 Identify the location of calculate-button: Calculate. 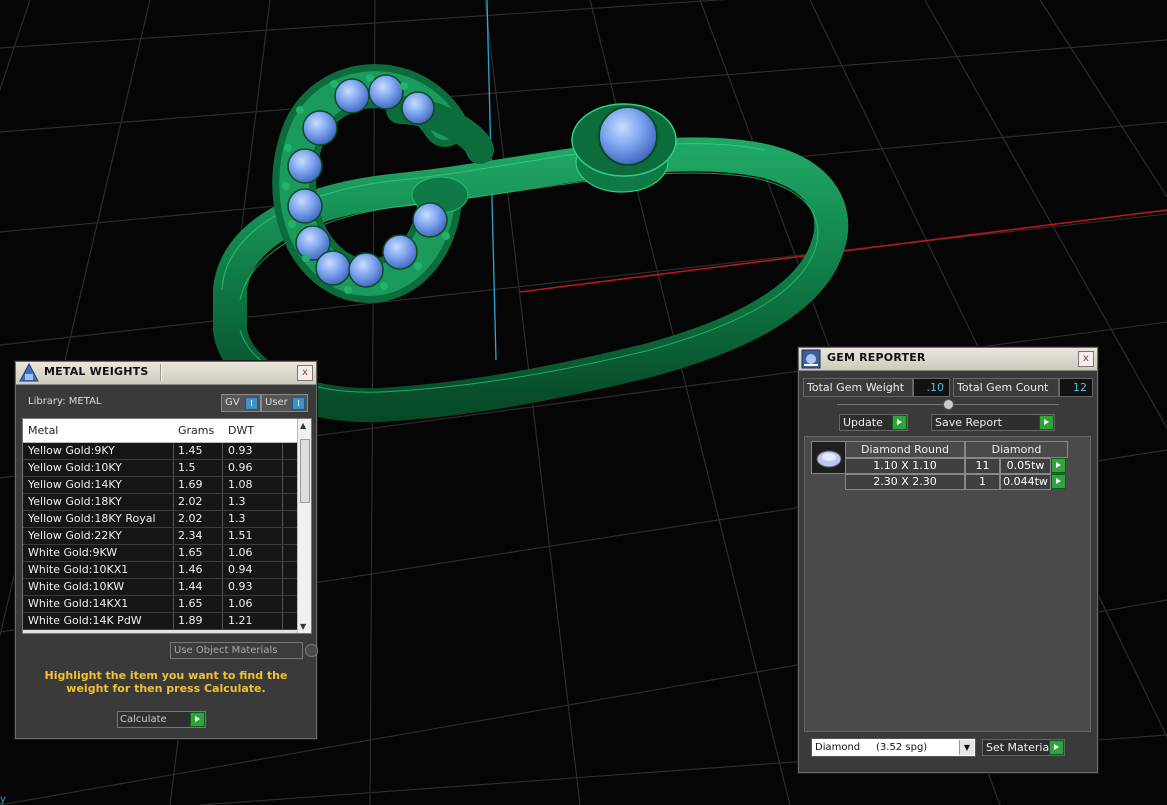
(161, 719).